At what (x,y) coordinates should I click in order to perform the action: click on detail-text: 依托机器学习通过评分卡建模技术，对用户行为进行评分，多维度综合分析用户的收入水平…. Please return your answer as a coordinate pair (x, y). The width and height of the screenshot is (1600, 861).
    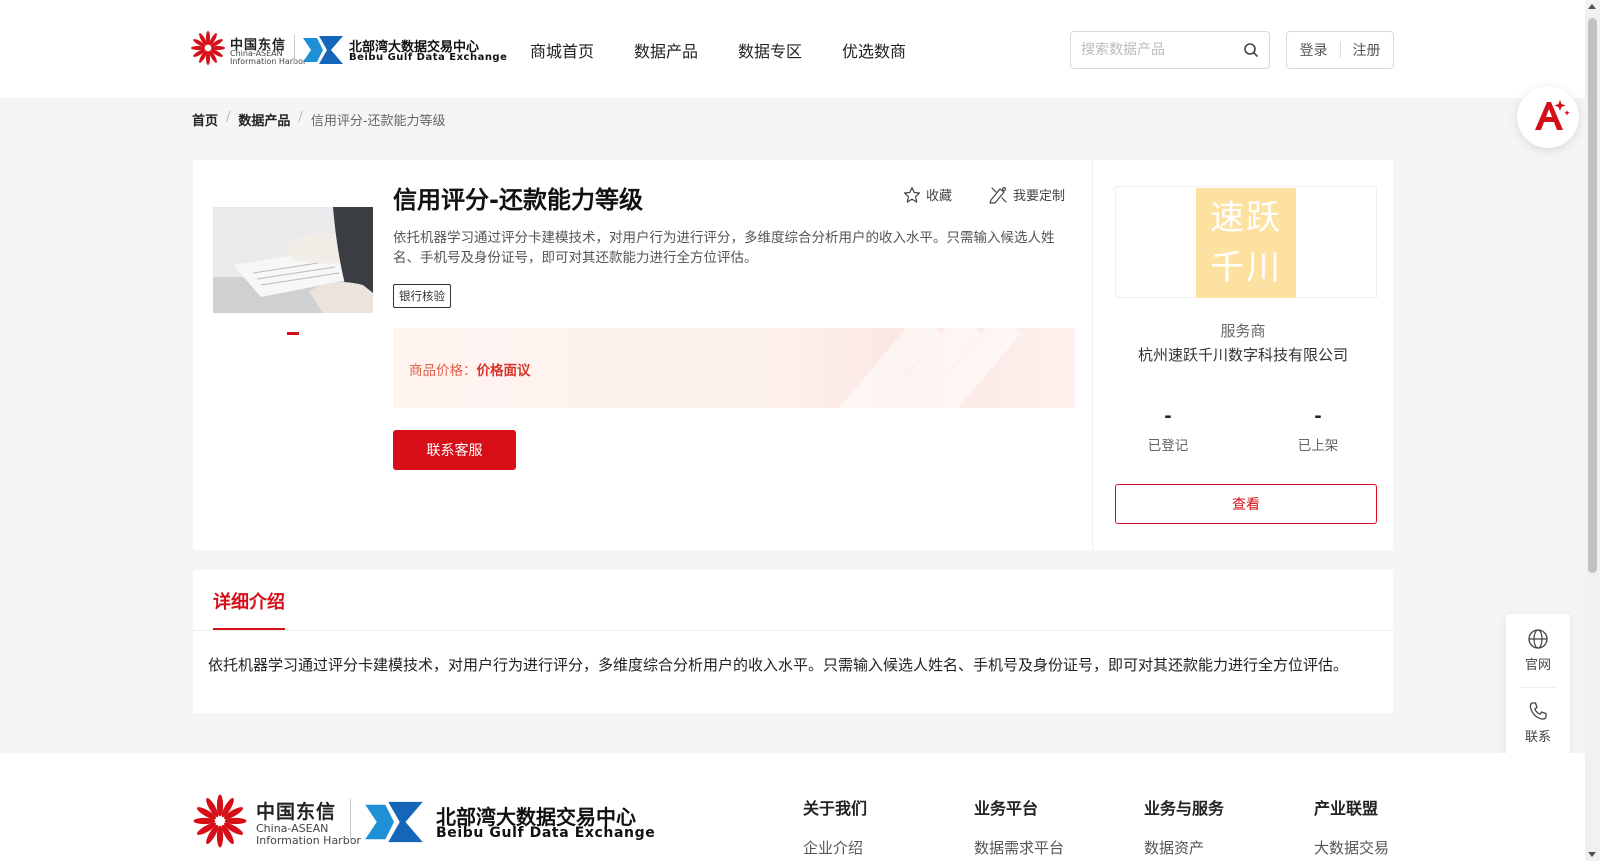
    Looking at the image, I should click on (778, 665).